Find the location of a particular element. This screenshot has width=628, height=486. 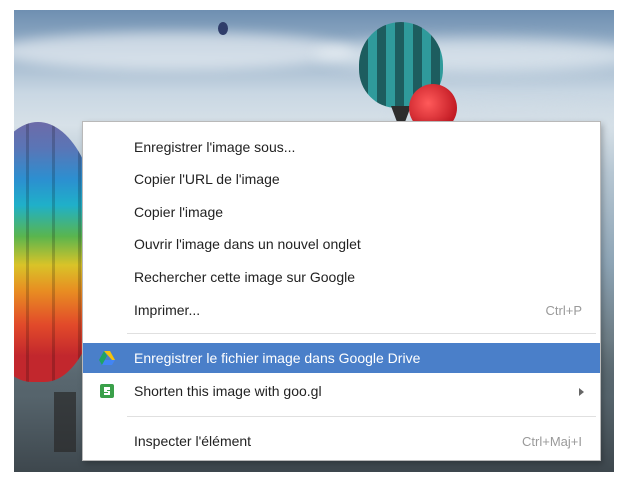

menu-item-search-image-google: Rechercher cette image sur Google is located at coordinates (341, 277).